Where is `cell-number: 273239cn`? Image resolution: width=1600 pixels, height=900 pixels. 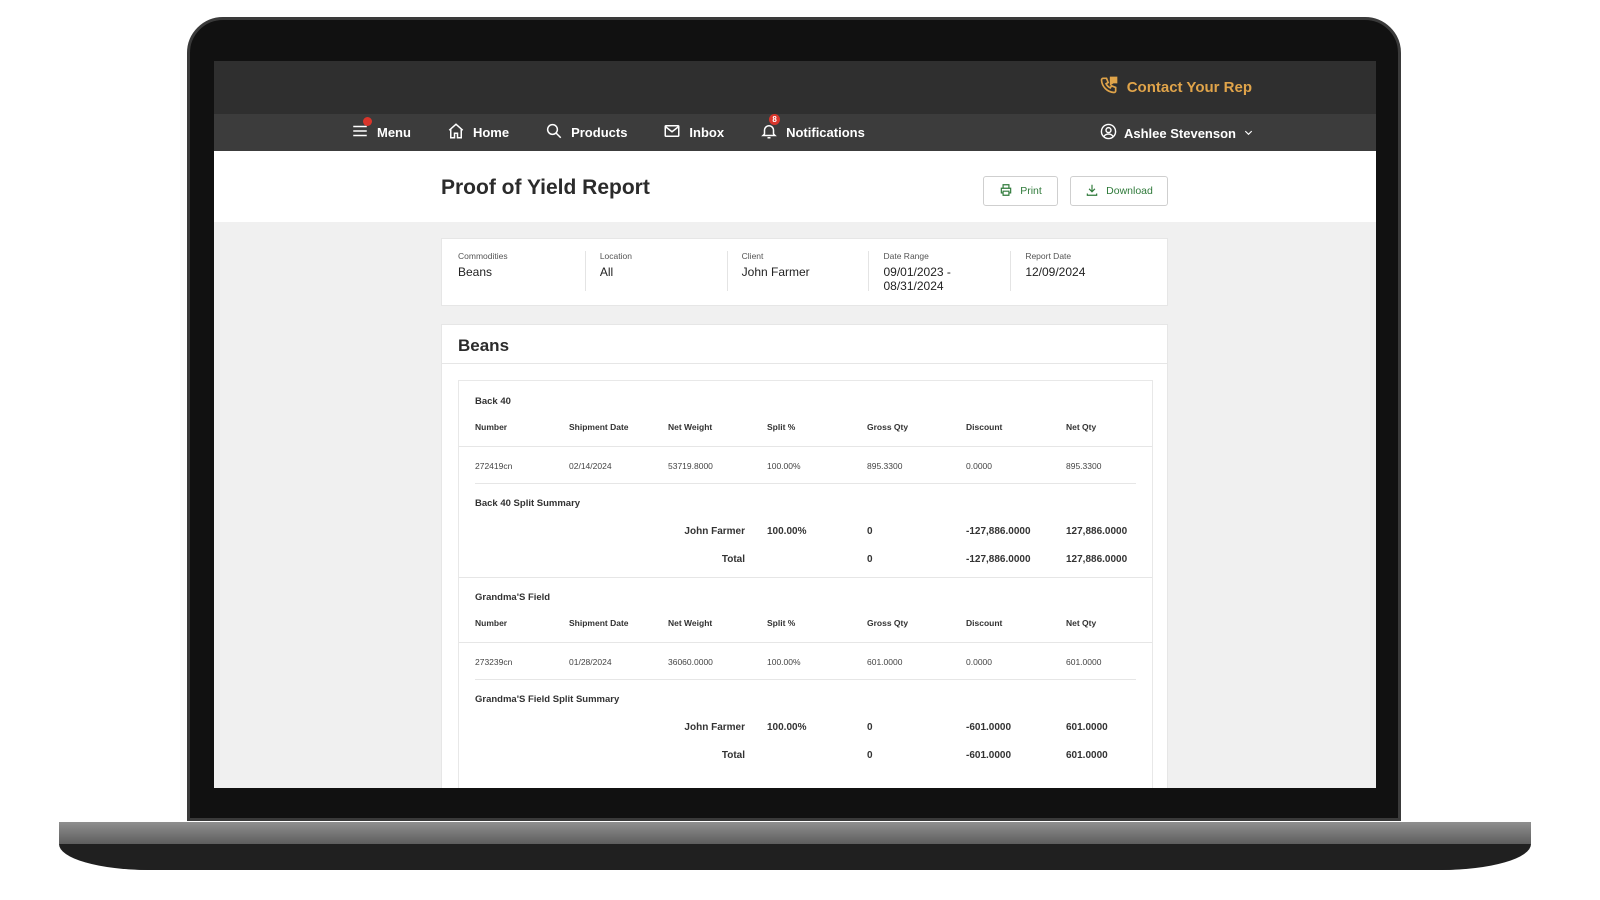 cell-number: 273239cn is located at coordinates (494, 662).